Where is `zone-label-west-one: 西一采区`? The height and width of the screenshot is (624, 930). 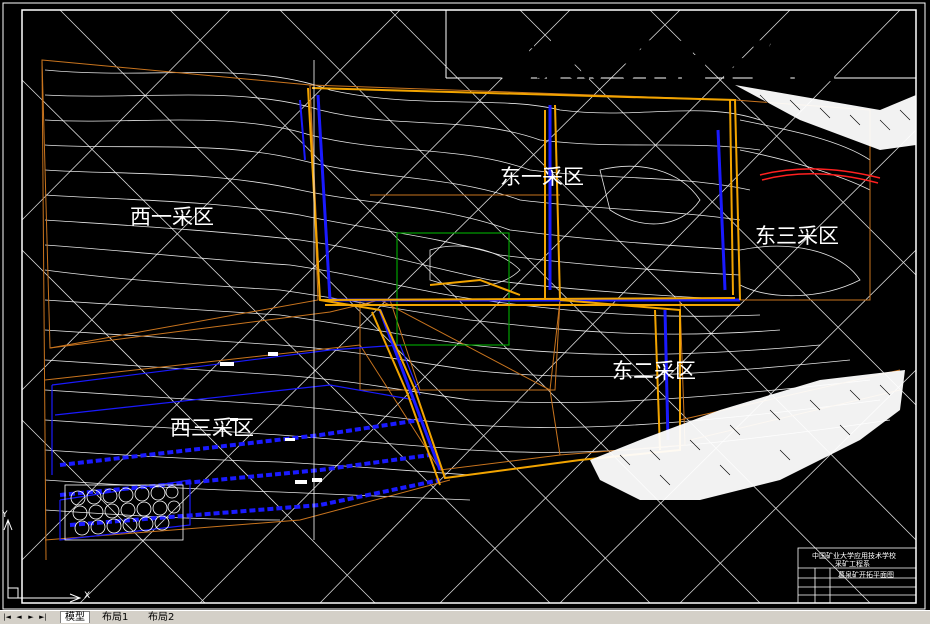 zone-label-west-one: 西一采区 is located at coordinates (172, 217).